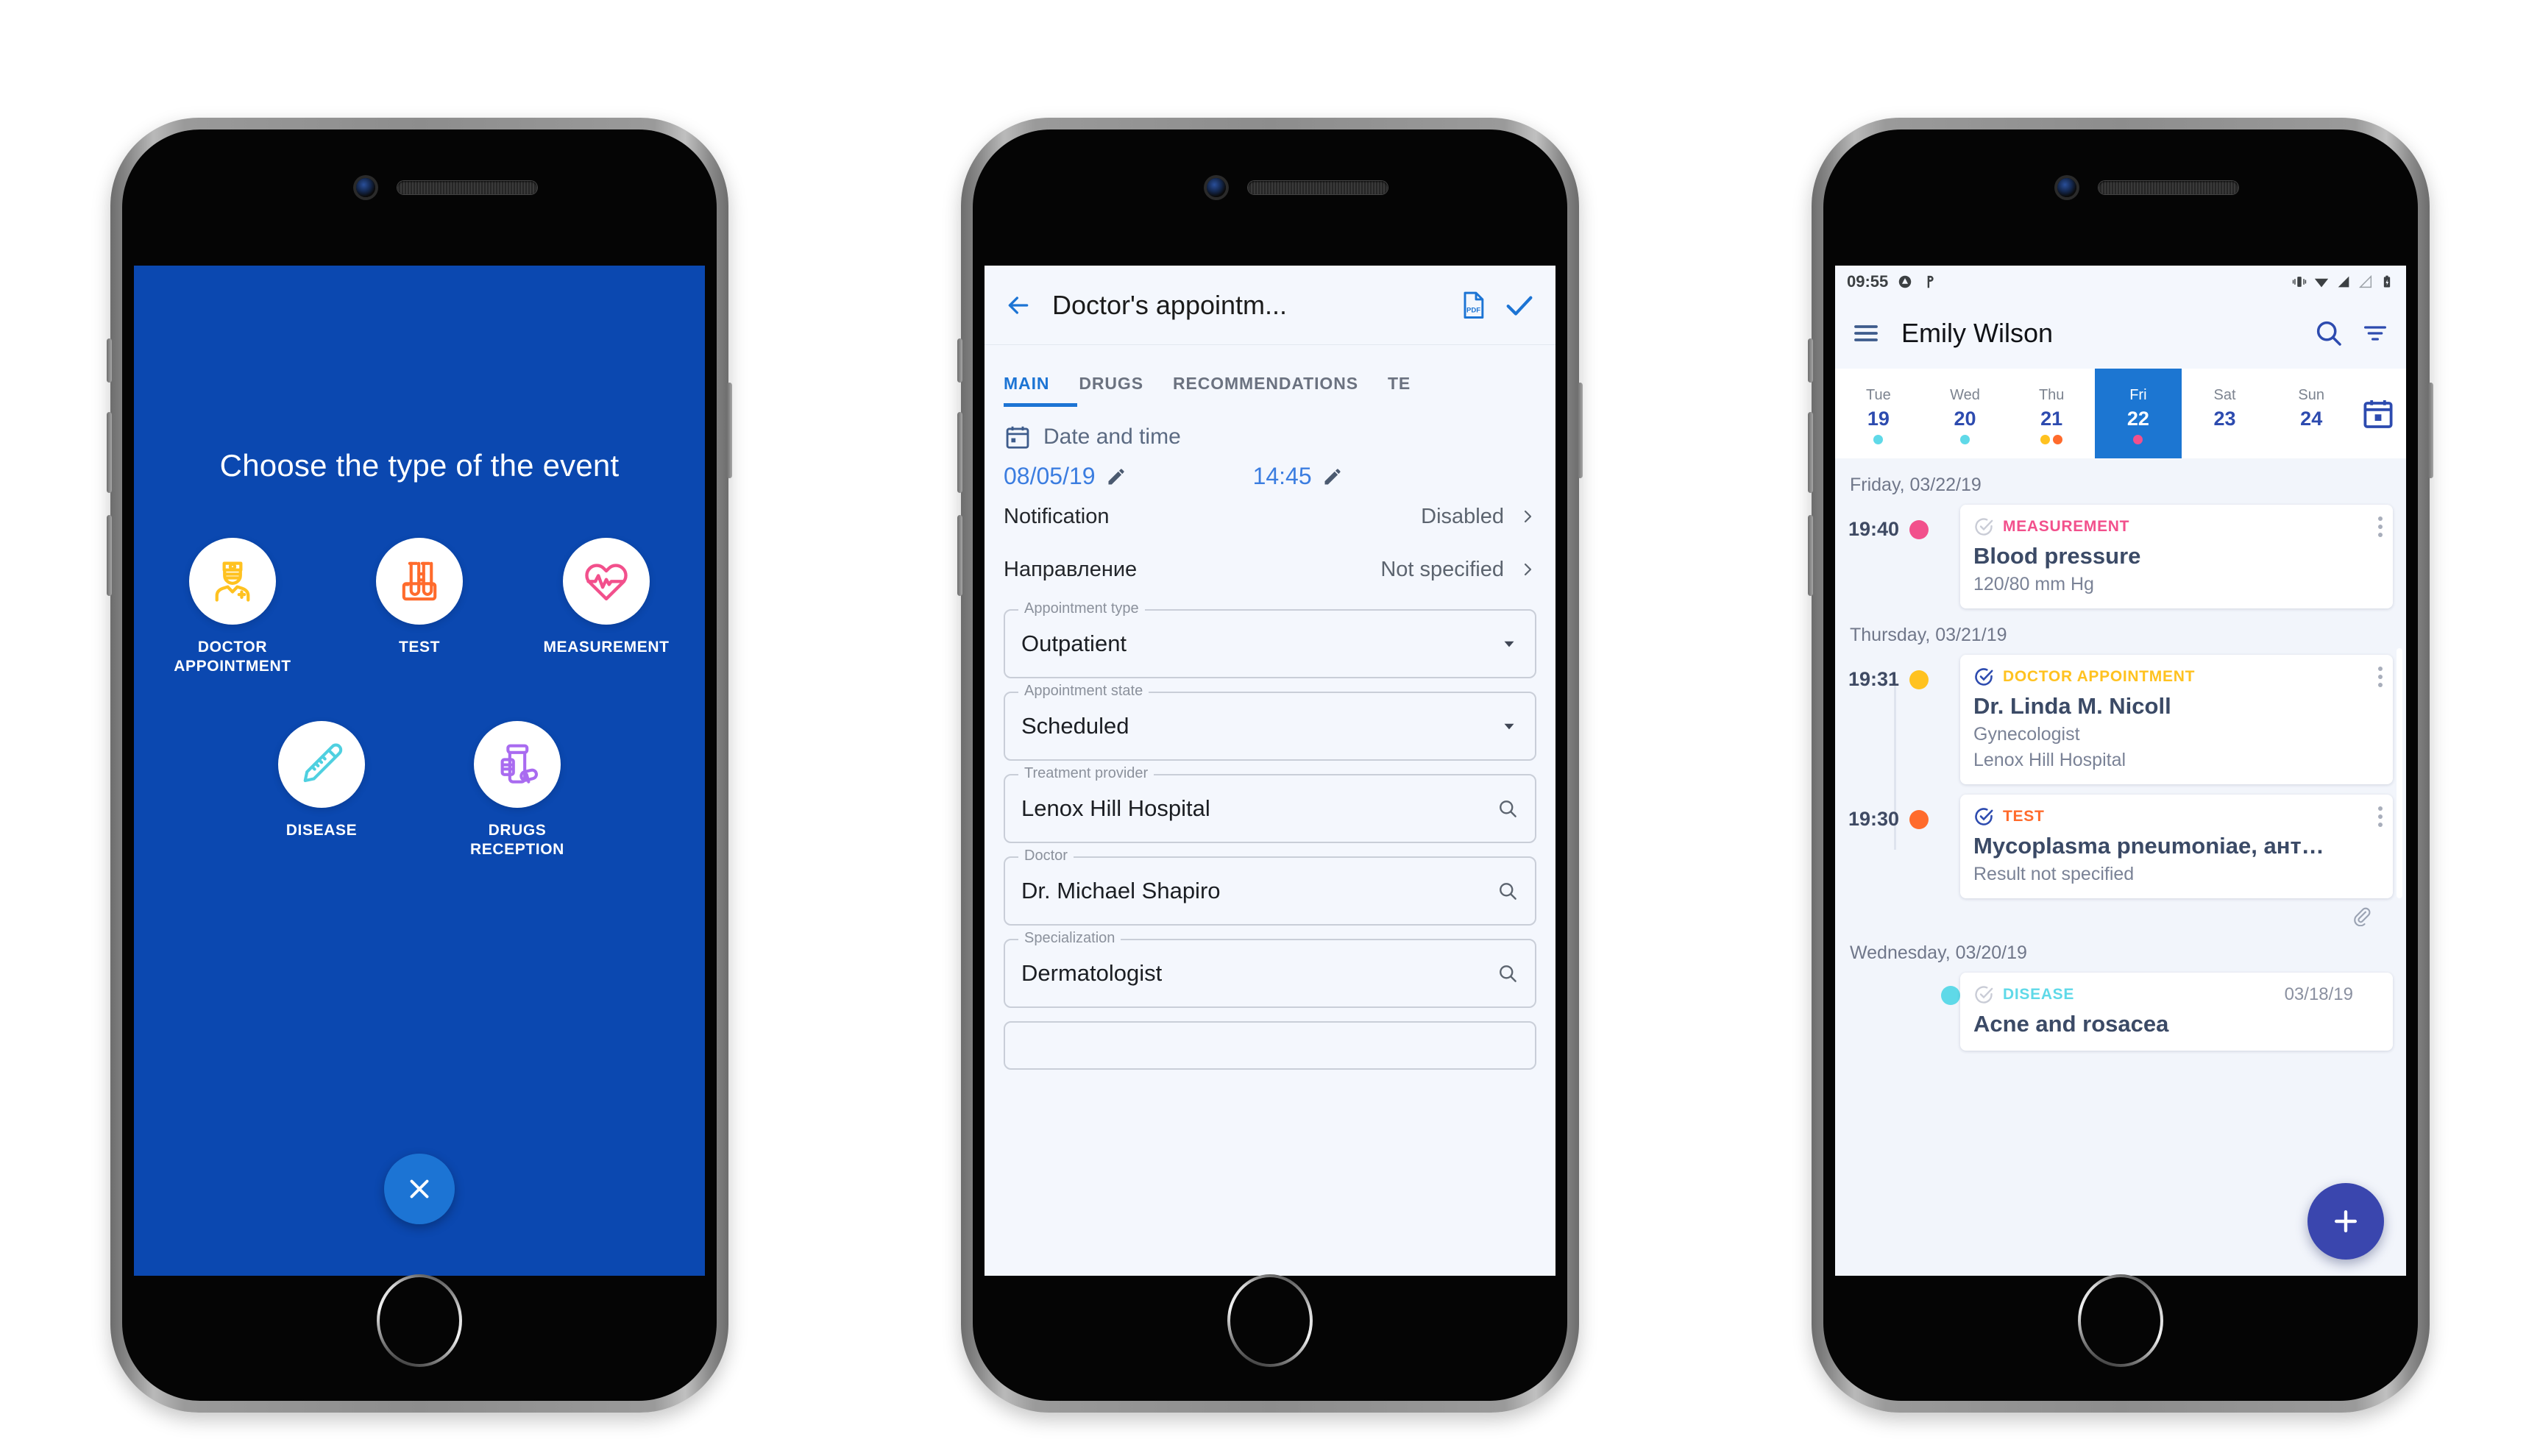 This screenshot has height=1456, width=2540. Describe the element at coordinates (232, 582) in the screenshot. I see `doctor-icon-circle` at that location.